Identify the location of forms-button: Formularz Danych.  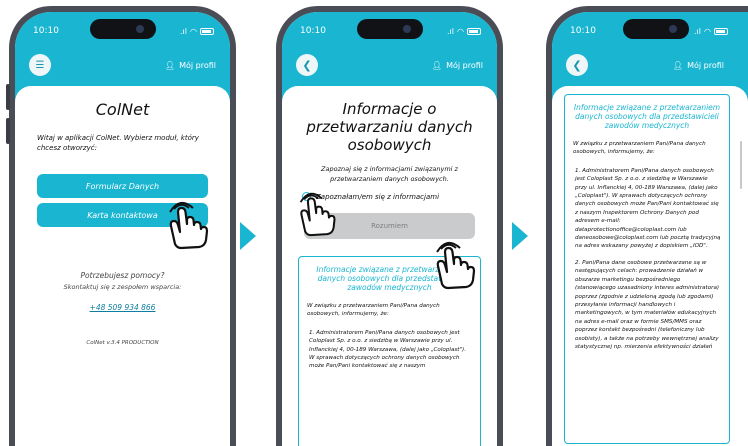
(122, 186).